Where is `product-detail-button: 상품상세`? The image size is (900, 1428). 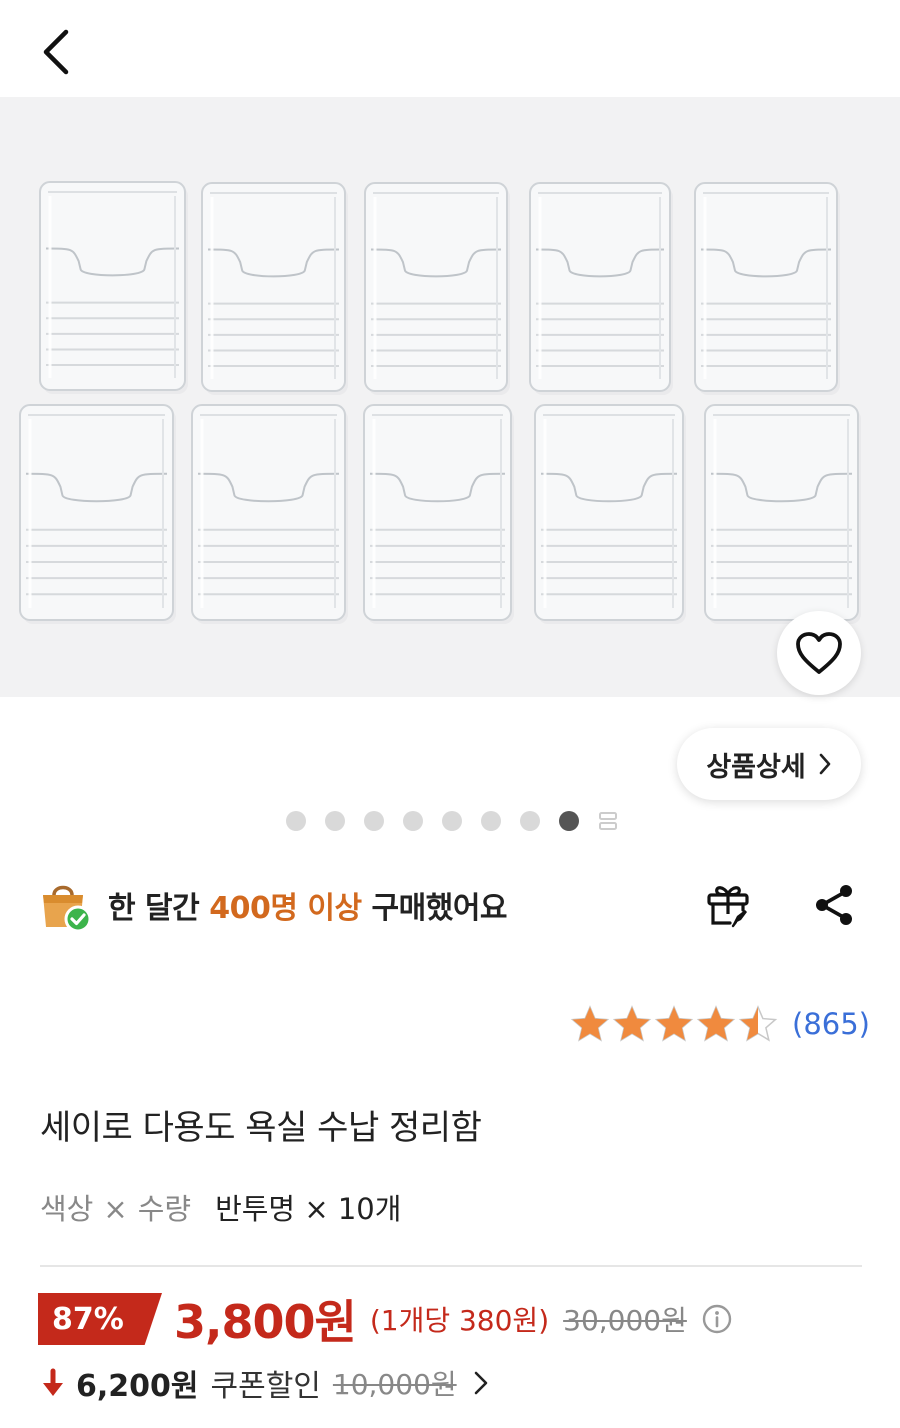
product-detail-button: 상품상세 is located at coordinates (769, 764).